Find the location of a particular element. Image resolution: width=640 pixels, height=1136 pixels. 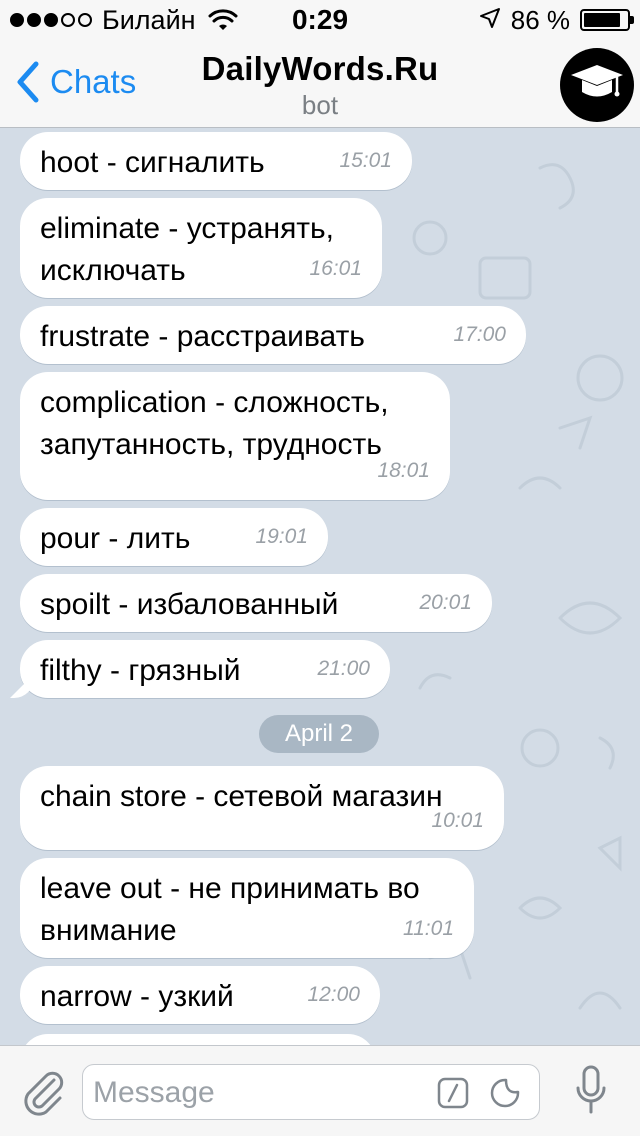

message-translation: - грязный is located at coordinates (171, 670).